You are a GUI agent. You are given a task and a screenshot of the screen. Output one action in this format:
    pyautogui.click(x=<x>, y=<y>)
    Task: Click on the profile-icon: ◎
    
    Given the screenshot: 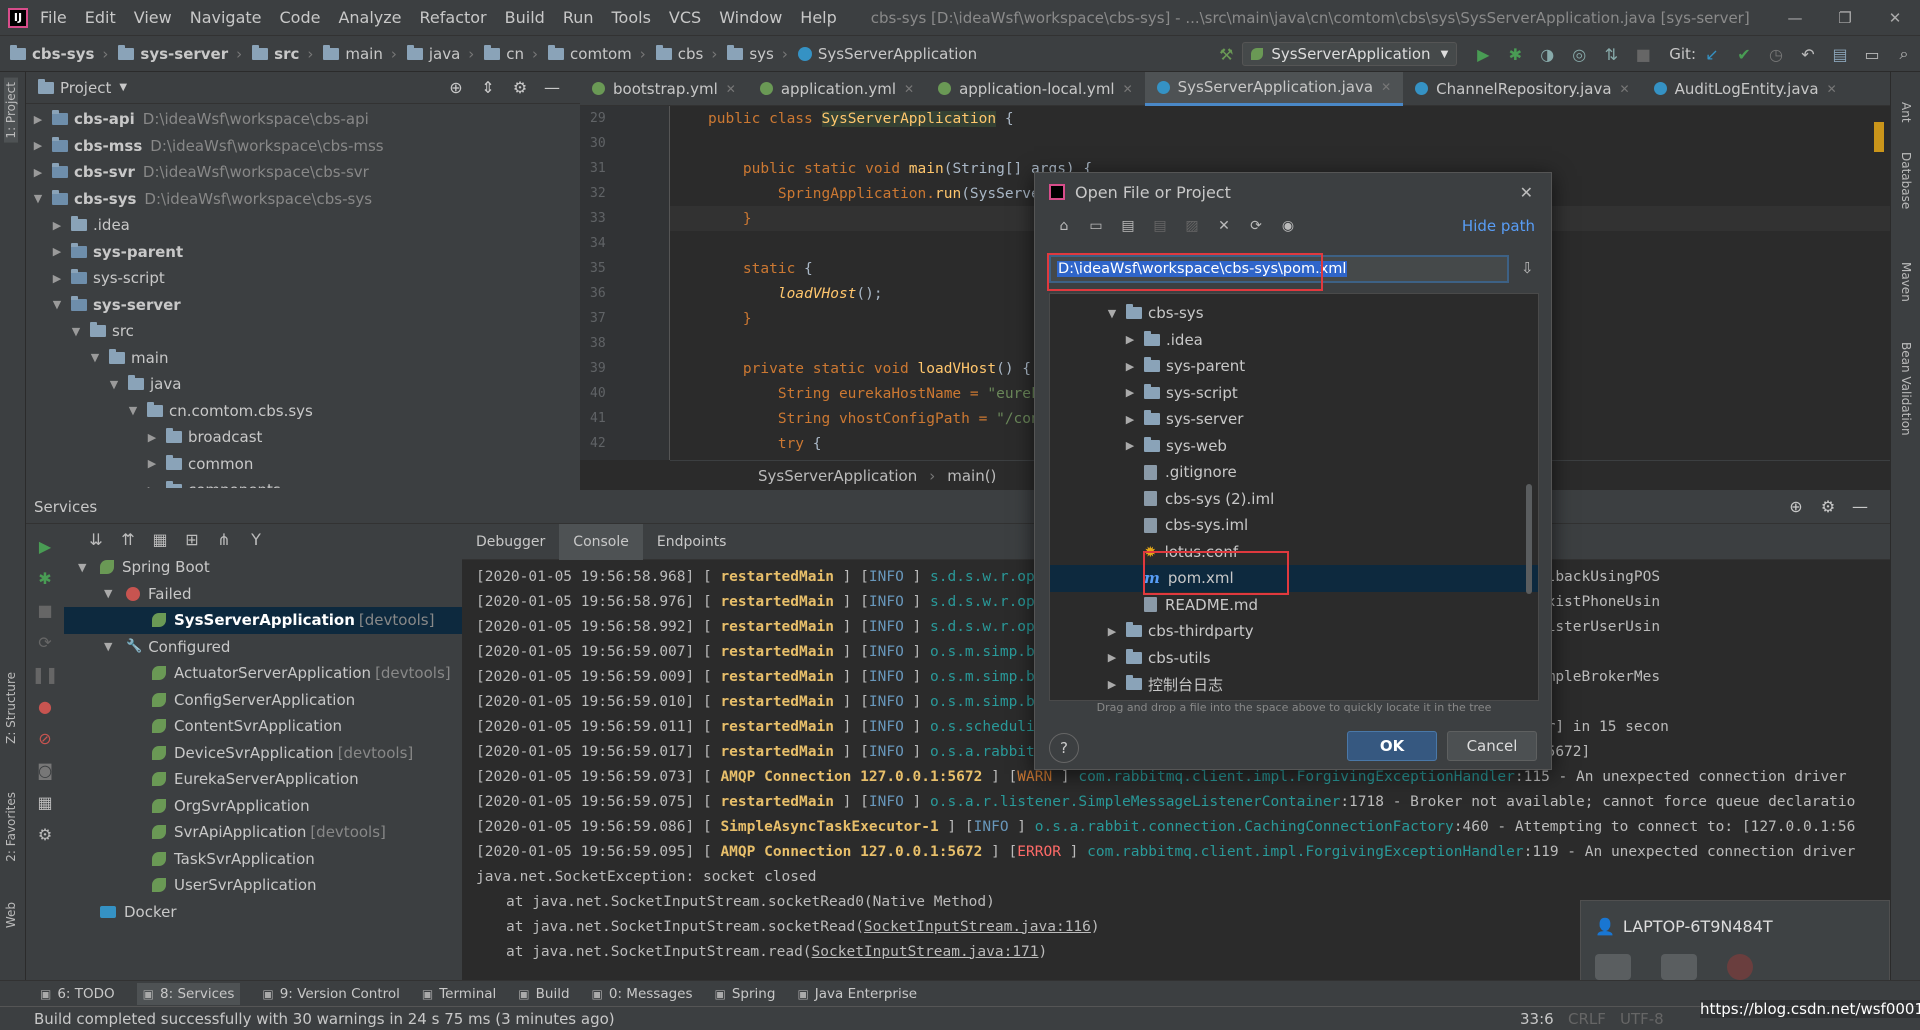 What is the action you would take?
    pyautogui.click(x=1579, y=54)
    